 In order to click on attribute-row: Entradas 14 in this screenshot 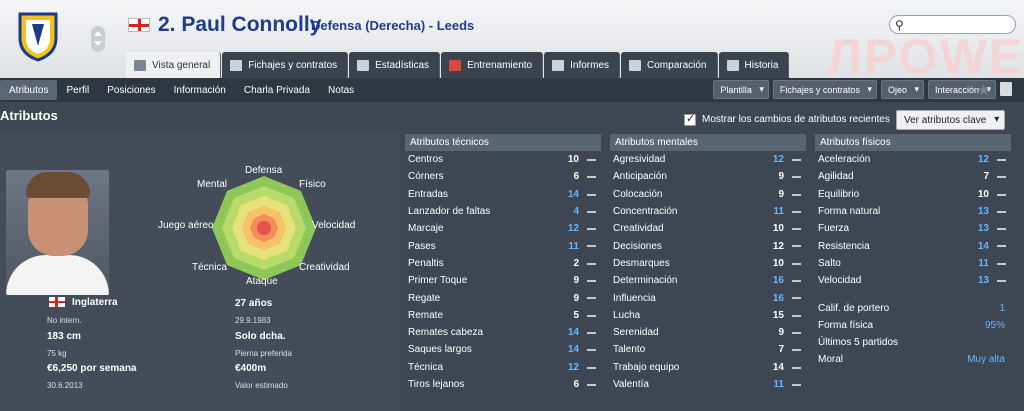, I will do `click(503, 194)`.